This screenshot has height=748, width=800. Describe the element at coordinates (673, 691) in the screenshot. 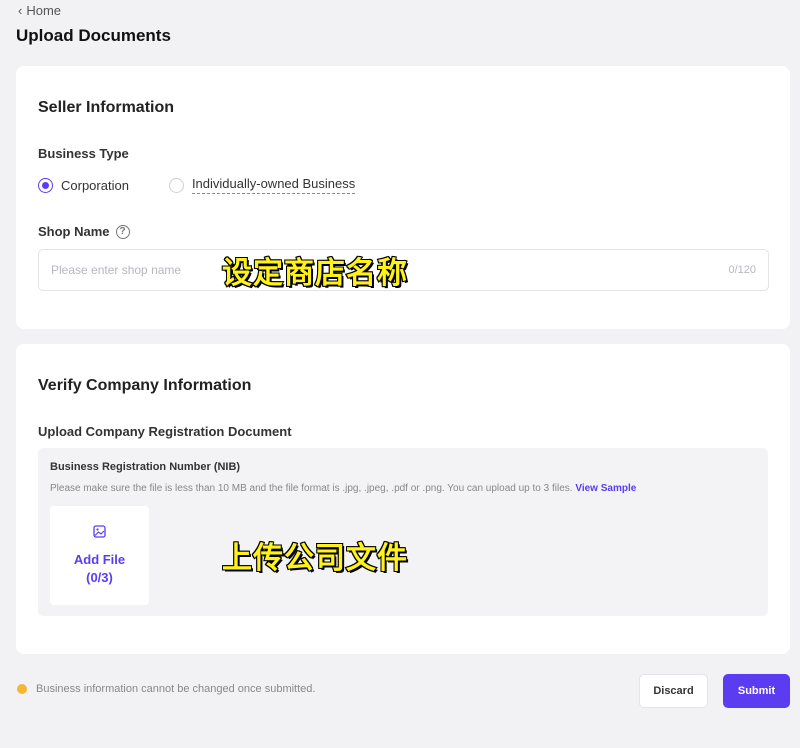

I see `discard-button: Discard` at that location.